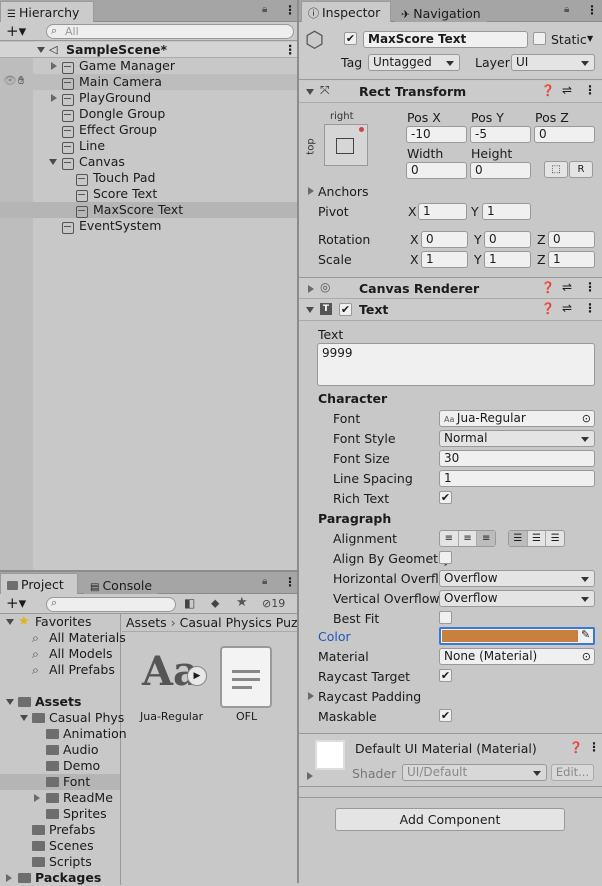 This screenshot has height=886, width=602. I want to click on font-size-field: 30, so click(517, 458).